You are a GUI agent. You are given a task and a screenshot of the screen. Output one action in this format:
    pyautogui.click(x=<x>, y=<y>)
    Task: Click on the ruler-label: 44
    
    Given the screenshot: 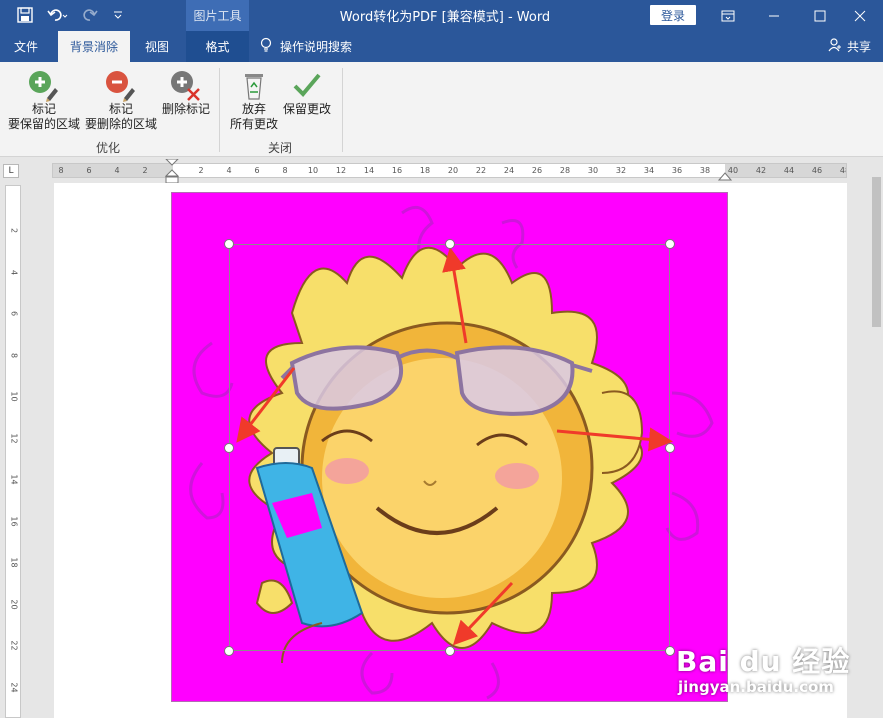 What is the action you would take?
    pyautogui.click(x=789, y=170)
    